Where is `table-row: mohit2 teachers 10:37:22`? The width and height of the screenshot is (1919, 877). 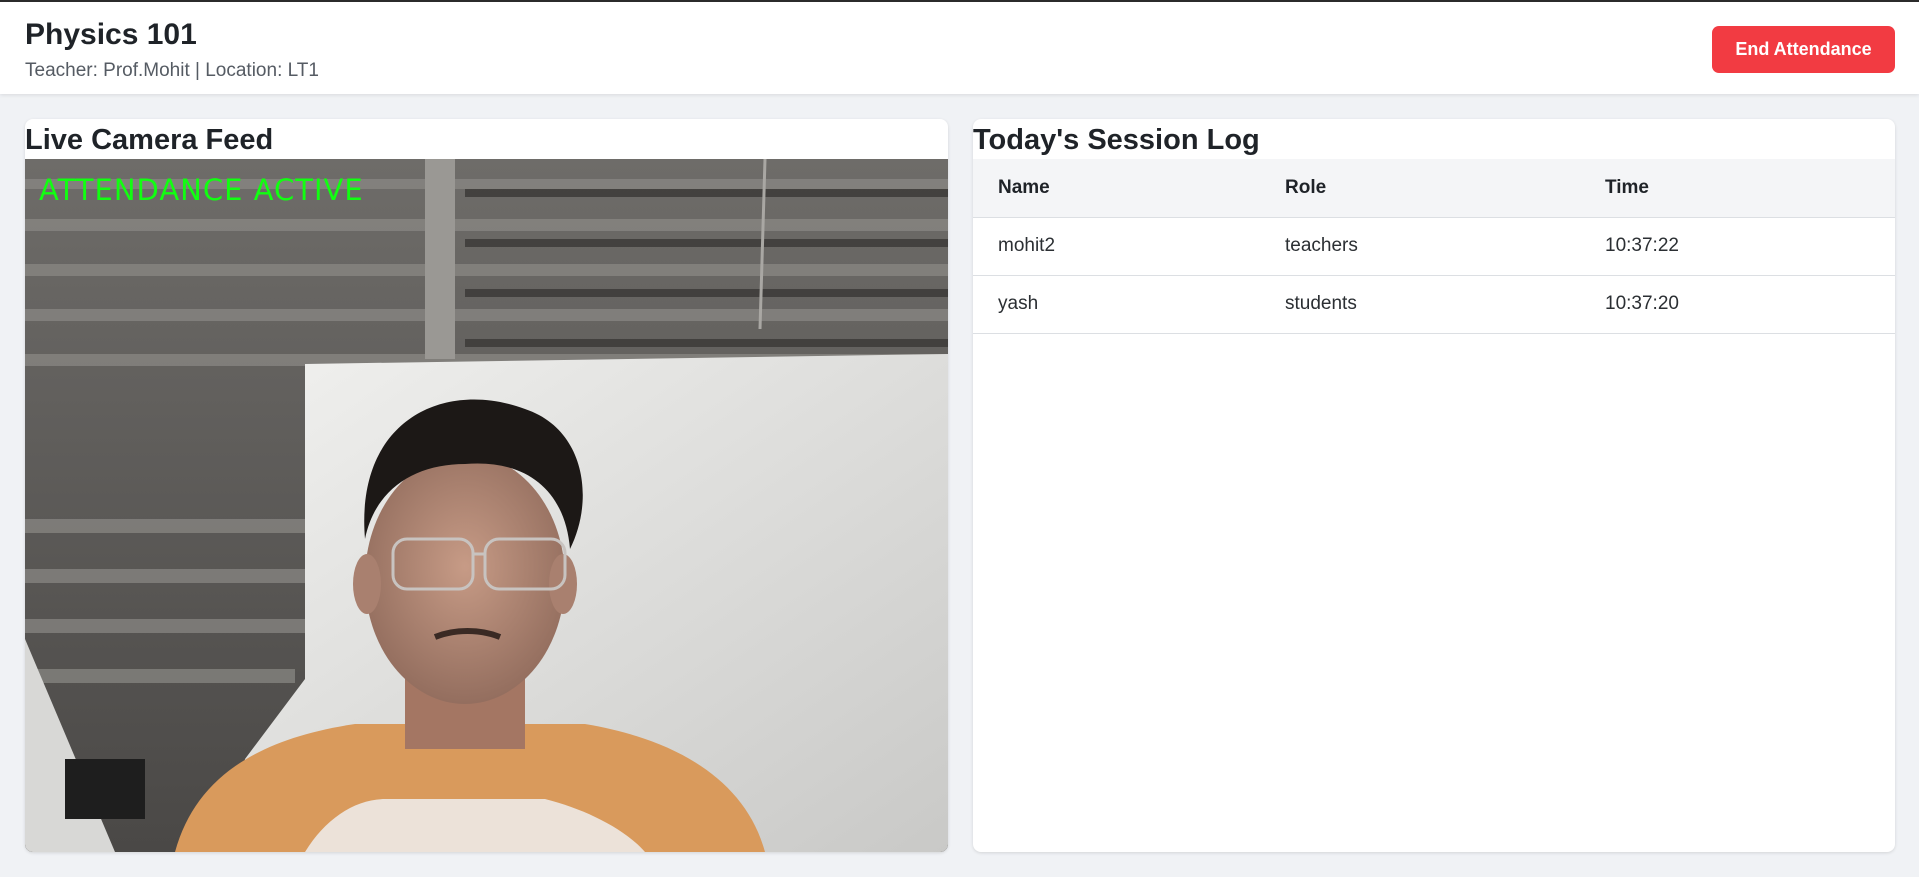
table-row: mohit2 teachers 10:37:22 is located at coordinates (1434, 246).